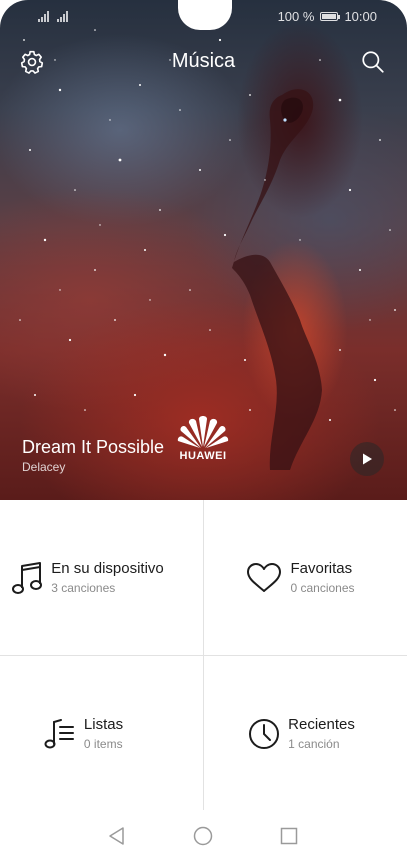  I want to click on home-circle-icon, so click(203, 836).